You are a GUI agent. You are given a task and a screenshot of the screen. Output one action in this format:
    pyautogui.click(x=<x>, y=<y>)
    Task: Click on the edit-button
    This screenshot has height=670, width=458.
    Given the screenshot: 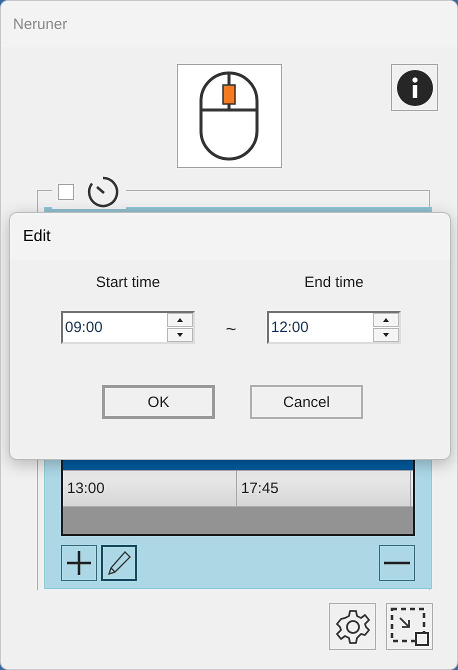 What is the action you would take?
    pyautogui.click(x=119, y=563)
    